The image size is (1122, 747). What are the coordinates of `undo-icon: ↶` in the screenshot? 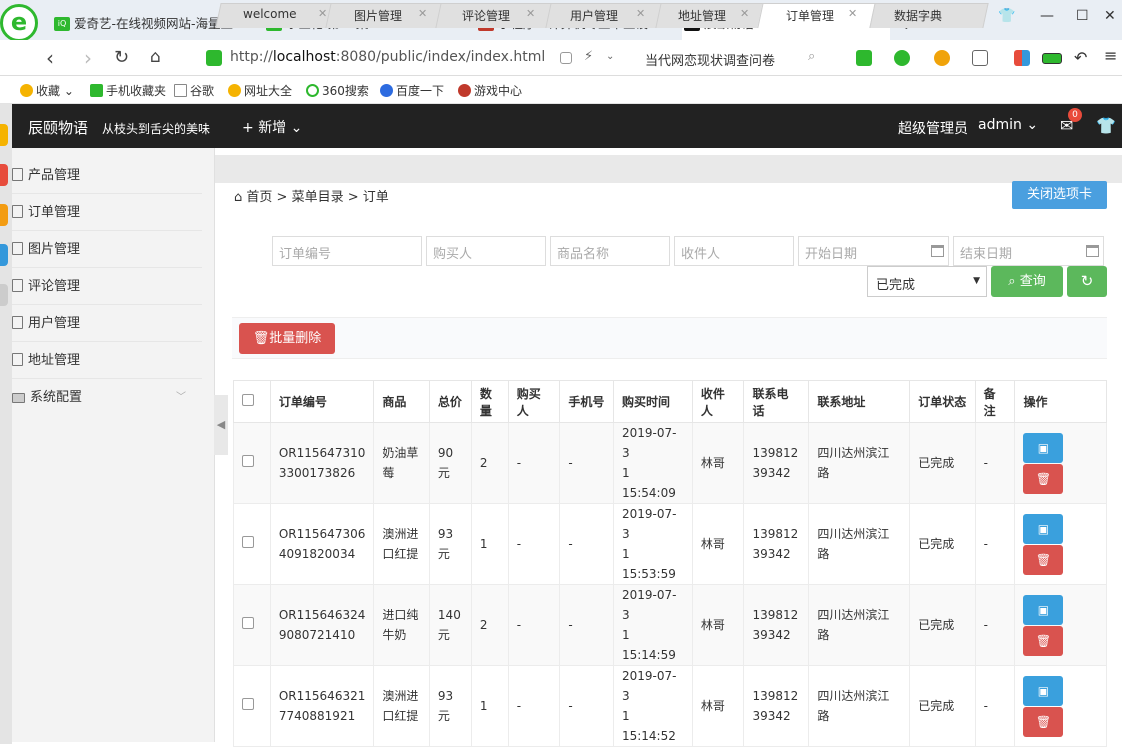 It's located at (1080, 57).